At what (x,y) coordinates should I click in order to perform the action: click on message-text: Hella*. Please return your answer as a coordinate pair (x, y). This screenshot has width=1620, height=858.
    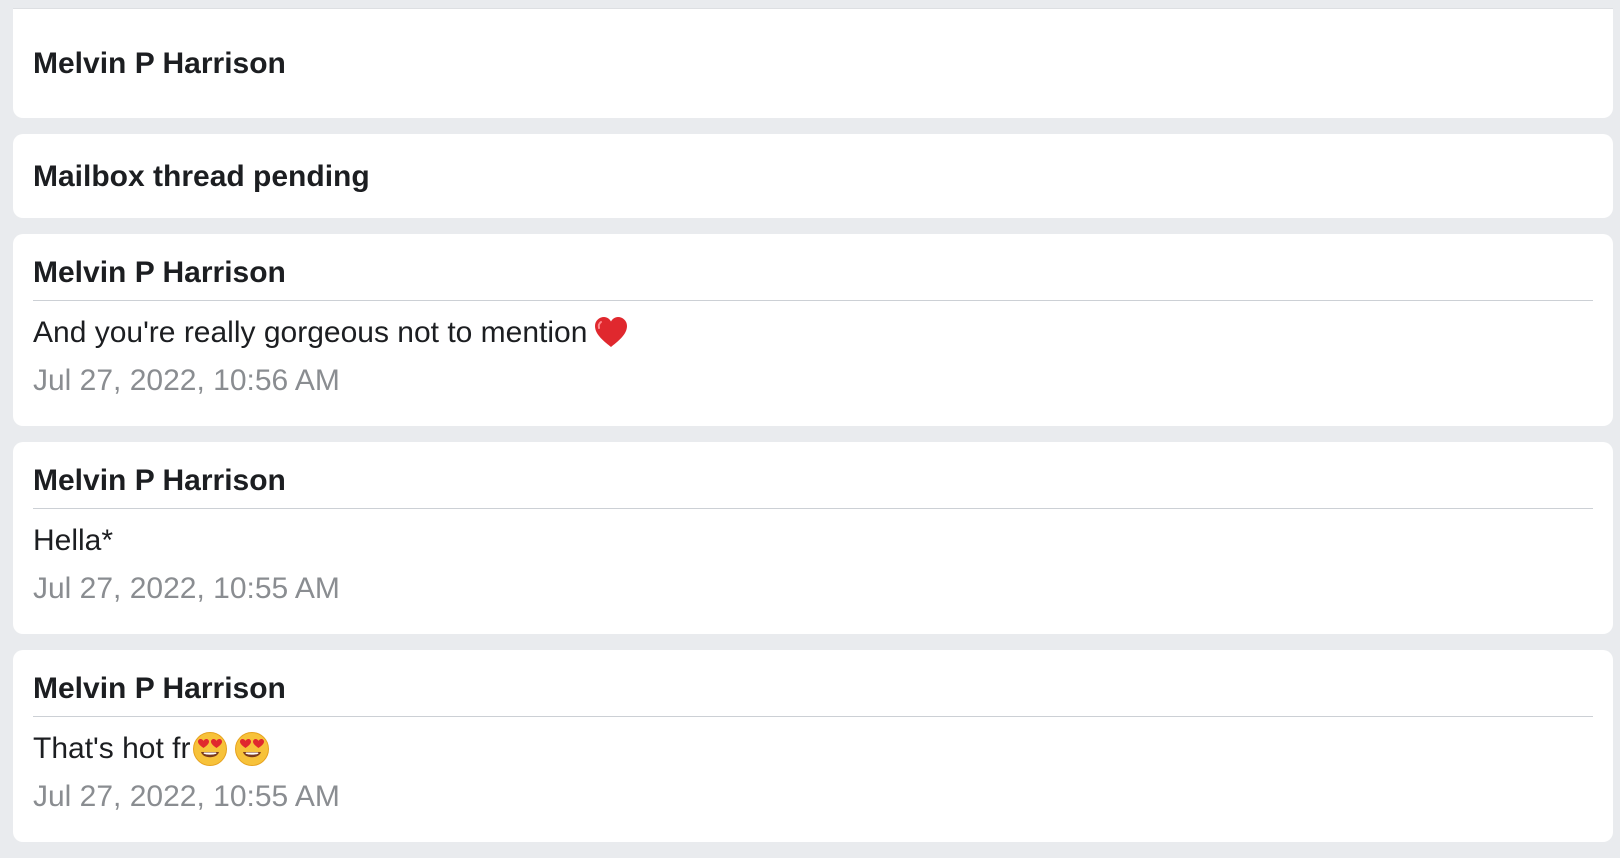
    Looking at the image, I should click on (73, 540).